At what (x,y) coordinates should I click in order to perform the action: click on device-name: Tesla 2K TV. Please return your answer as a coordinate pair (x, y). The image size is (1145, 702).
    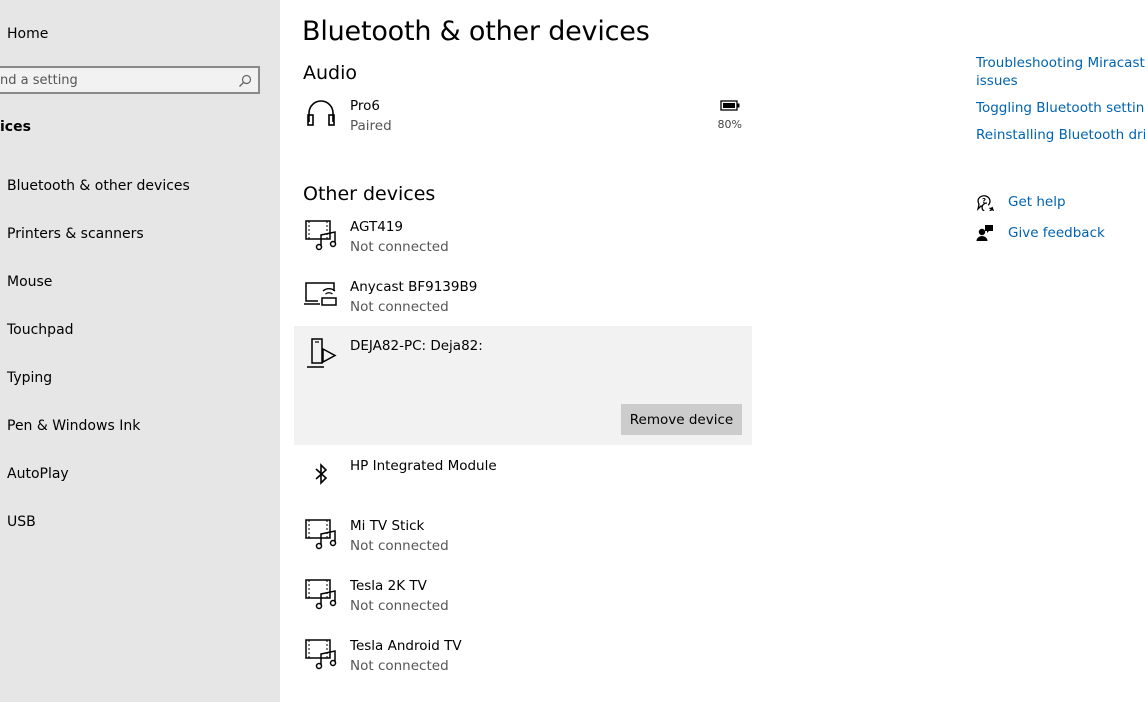
    Looking at the image, I should click on (388, 586).